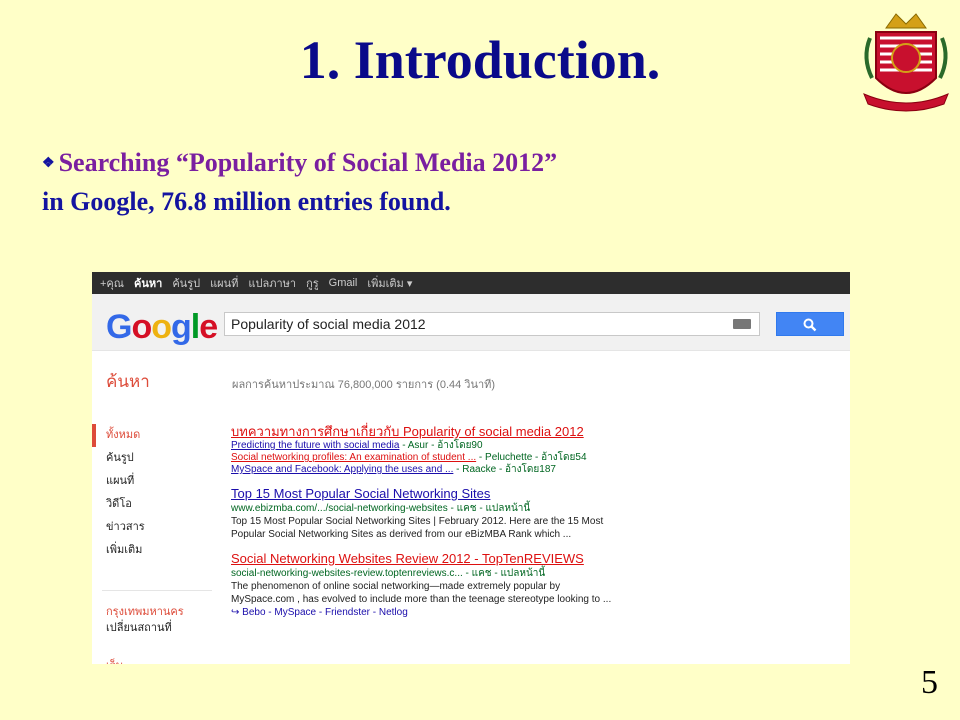 Image resolution: width=960 pixels, height=720 pixels. Describe the element at coordinates (157, 590) in the screenshot. I see `nav-divider` at that location.